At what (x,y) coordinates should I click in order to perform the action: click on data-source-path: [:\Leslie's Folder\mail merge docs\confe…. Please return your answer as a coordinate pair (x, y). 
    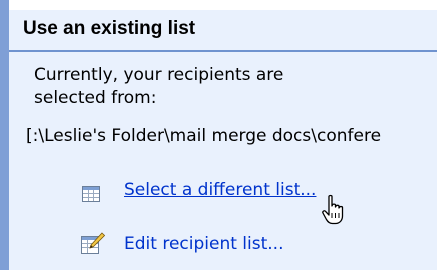
    Looking at the image, I should click on (204, 136).